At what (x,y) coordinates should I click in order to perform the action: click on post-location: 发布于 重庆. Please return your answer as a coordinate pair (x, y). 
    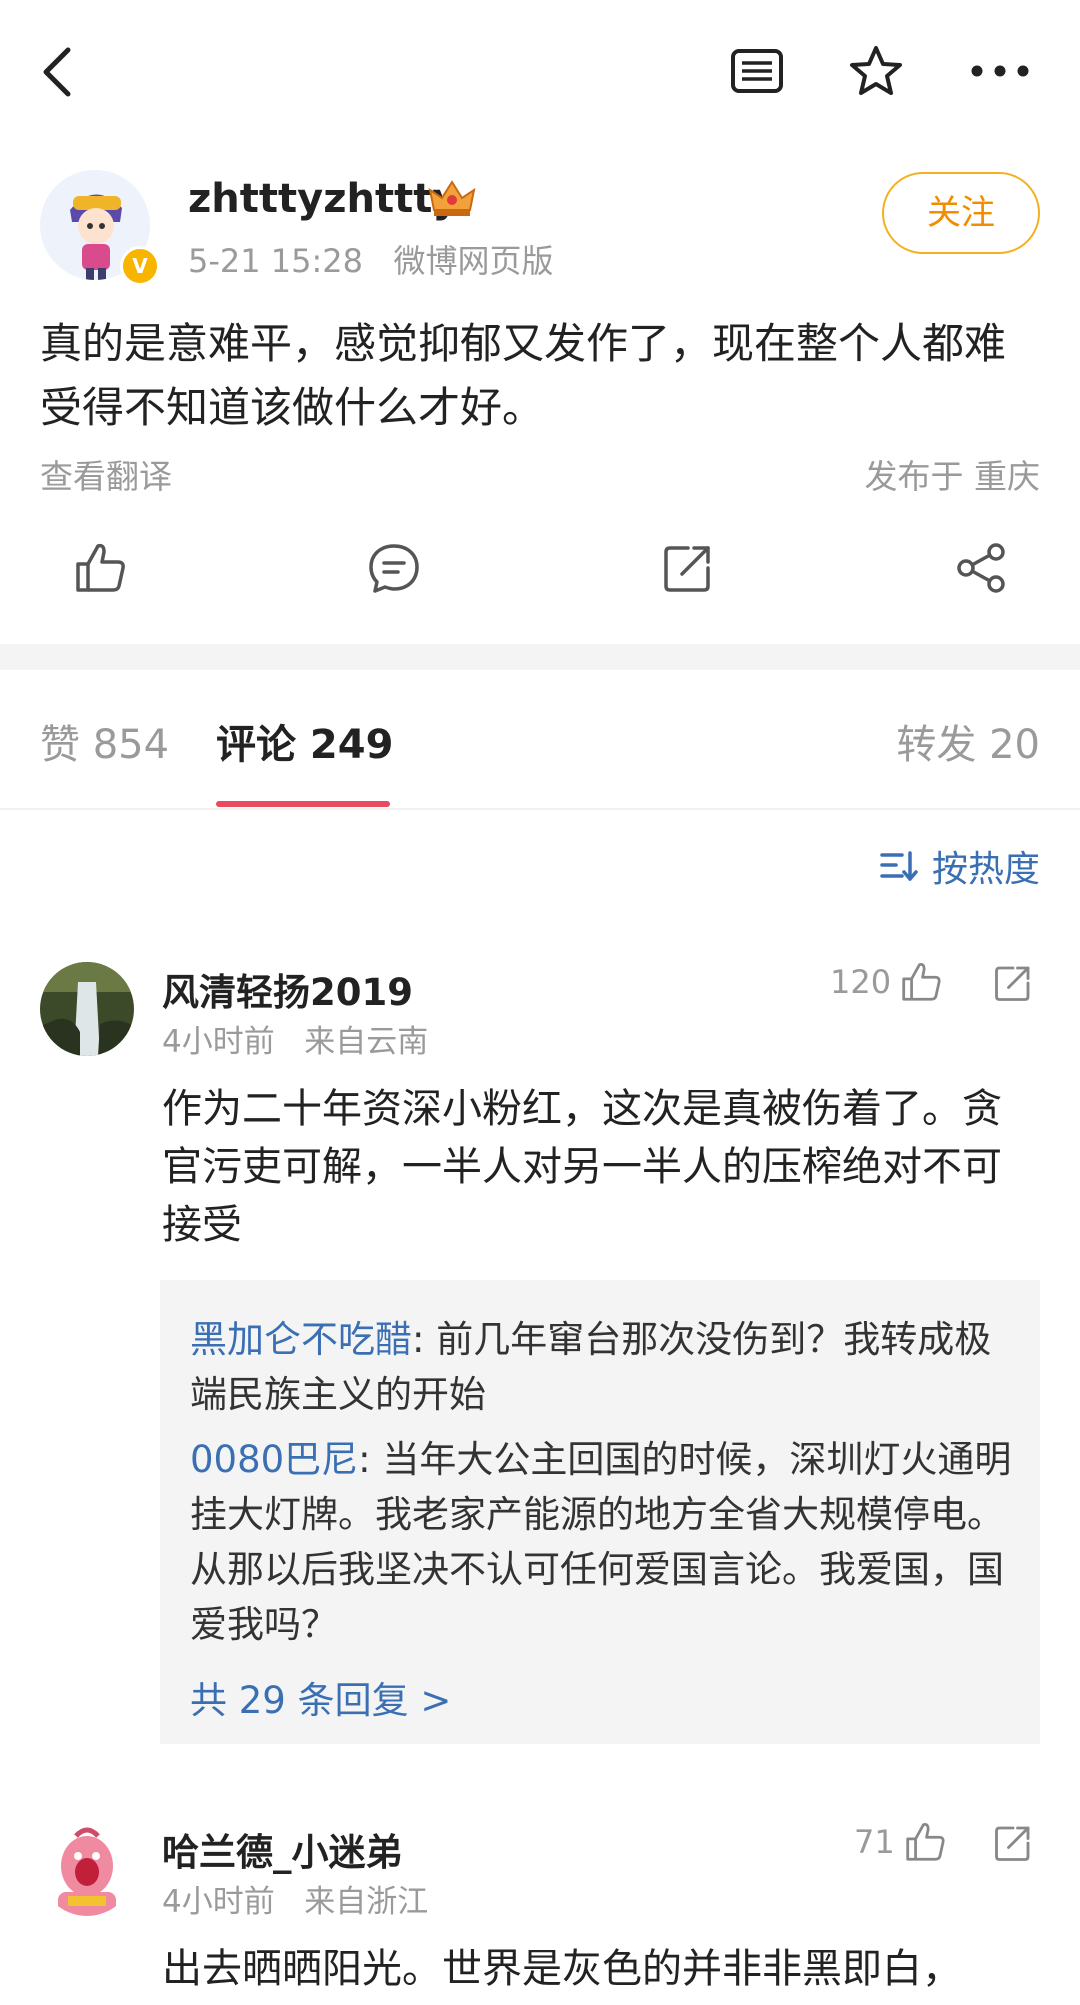
    Looking at the image, I should click on (952, 476).